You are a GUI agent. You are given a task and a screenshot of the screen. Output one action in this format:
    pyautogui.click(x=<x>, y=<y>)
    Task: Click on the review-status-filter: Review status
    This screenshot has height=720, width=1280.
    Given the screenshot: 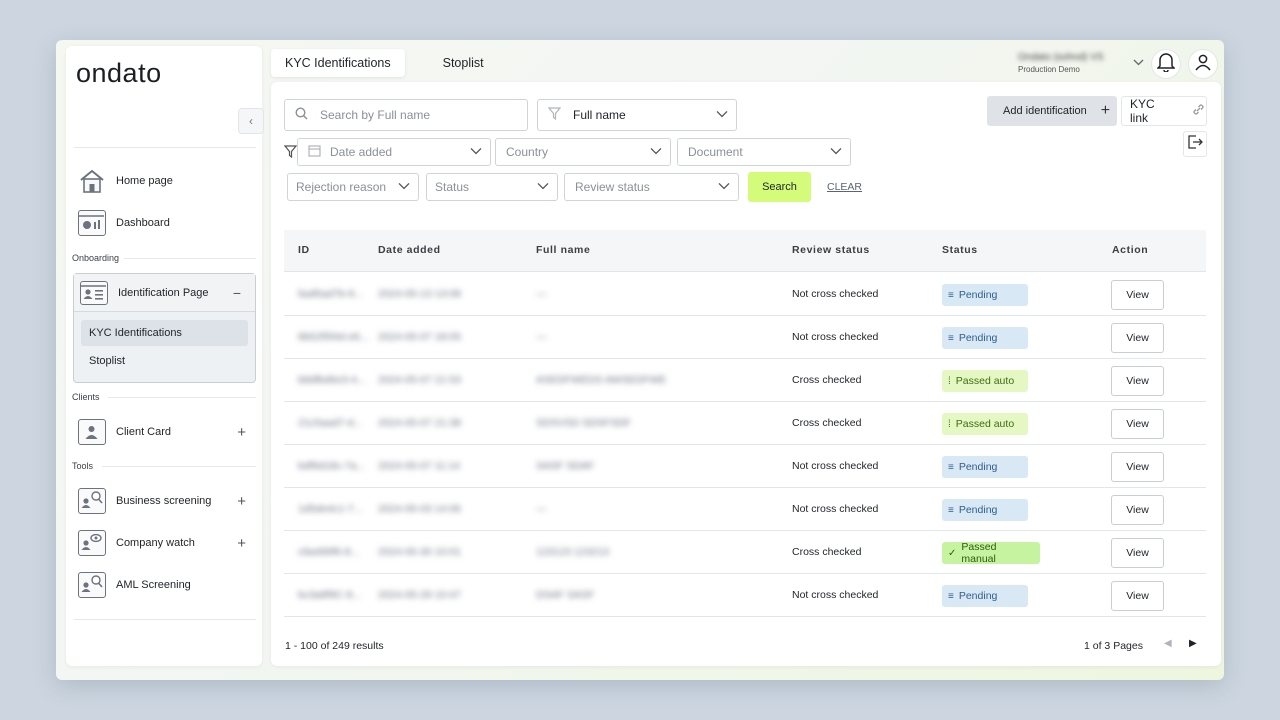 What is the action you would take?
    pyautogui.click(x=651, y=187)
    